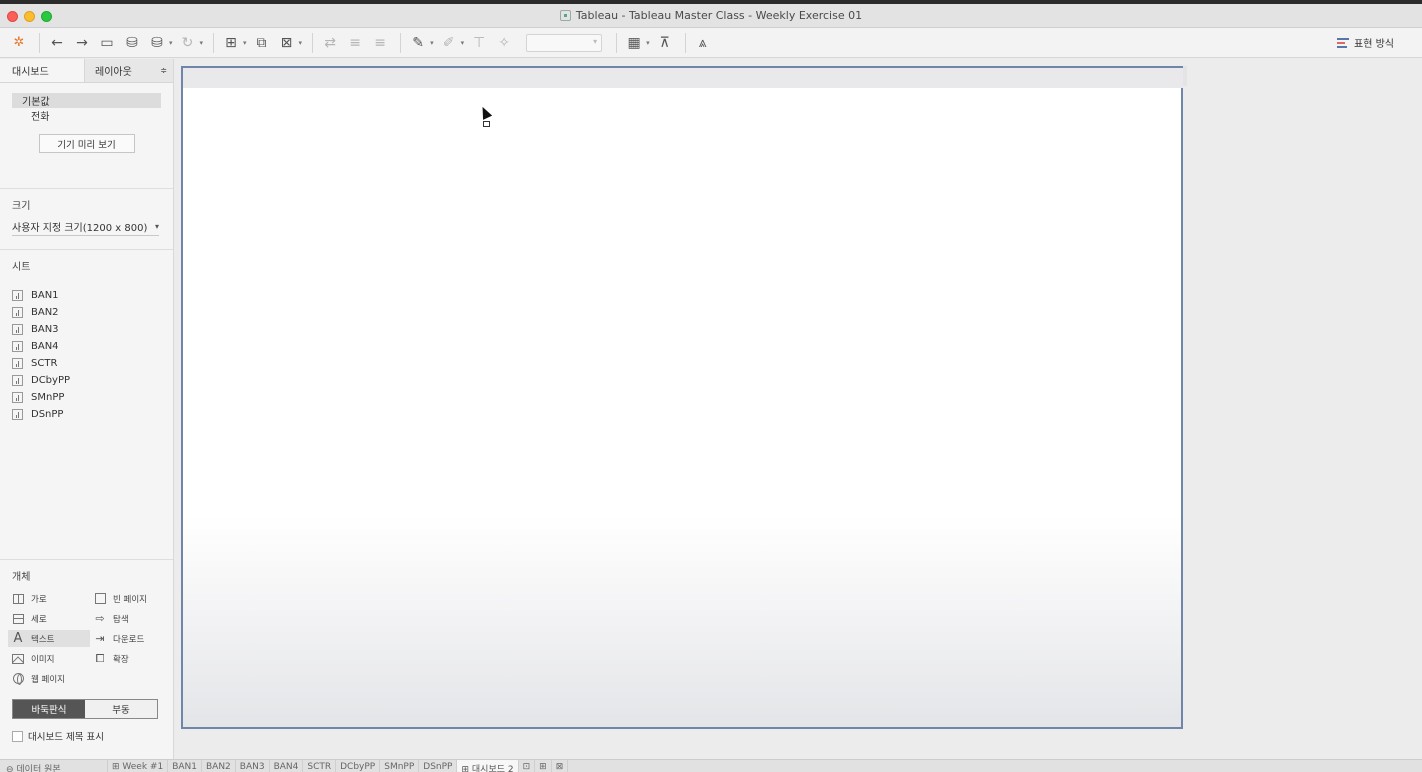  Describe the element at coordinates (703, 43) in the screenshot. I see `share-icon: ⩓` at that location.